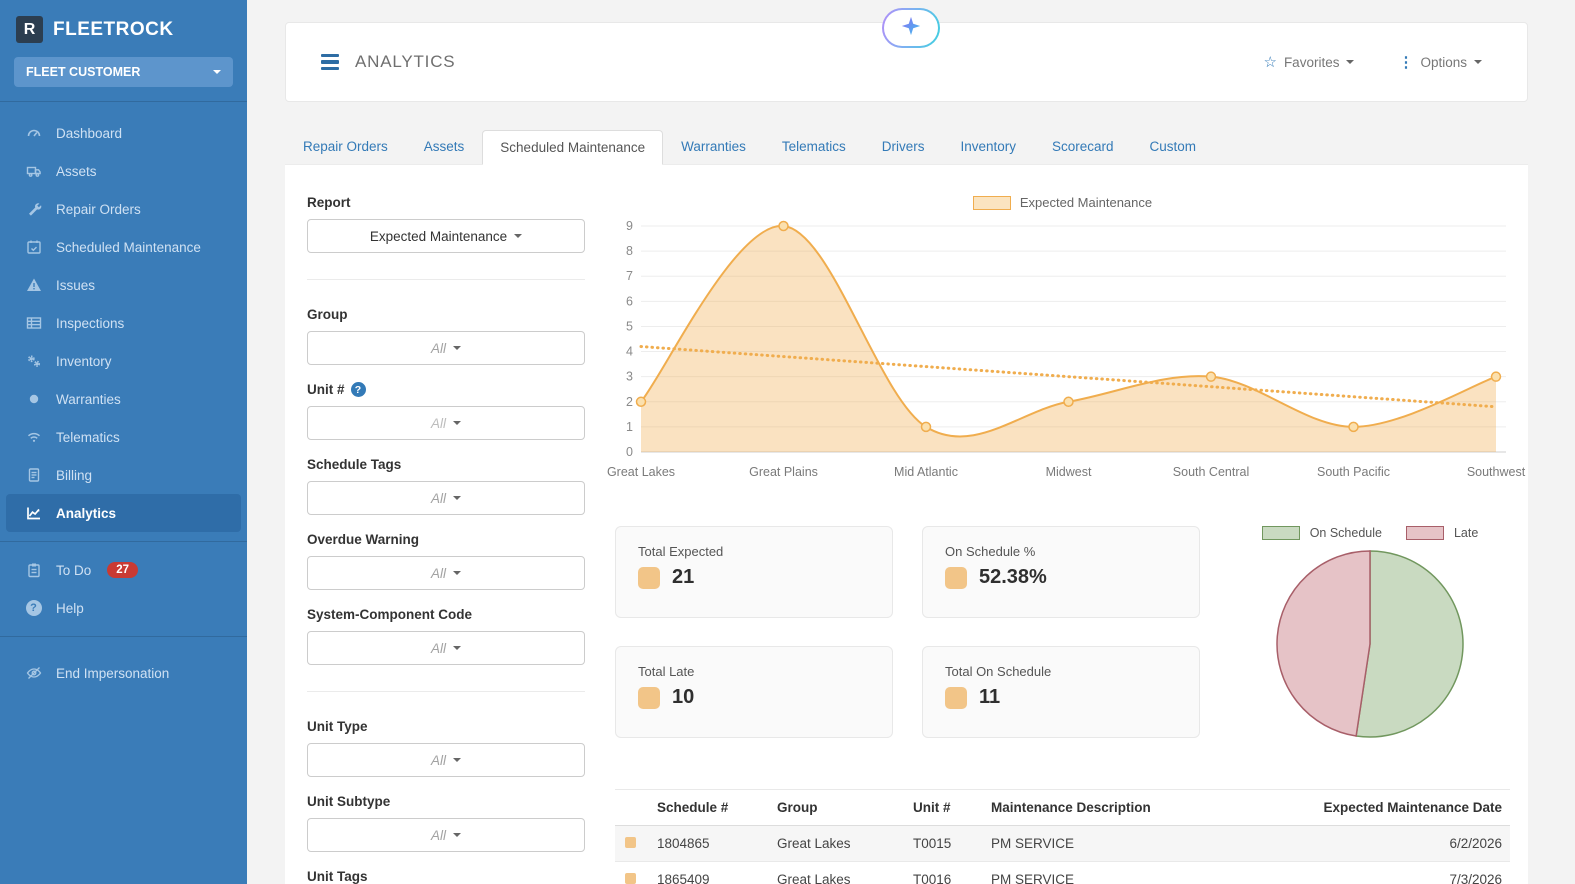  What do you see at coordinates (123, 513) in the screenshot?
I see `sidebar-item-analytics: Analytics` at bounding box center [123, 513].